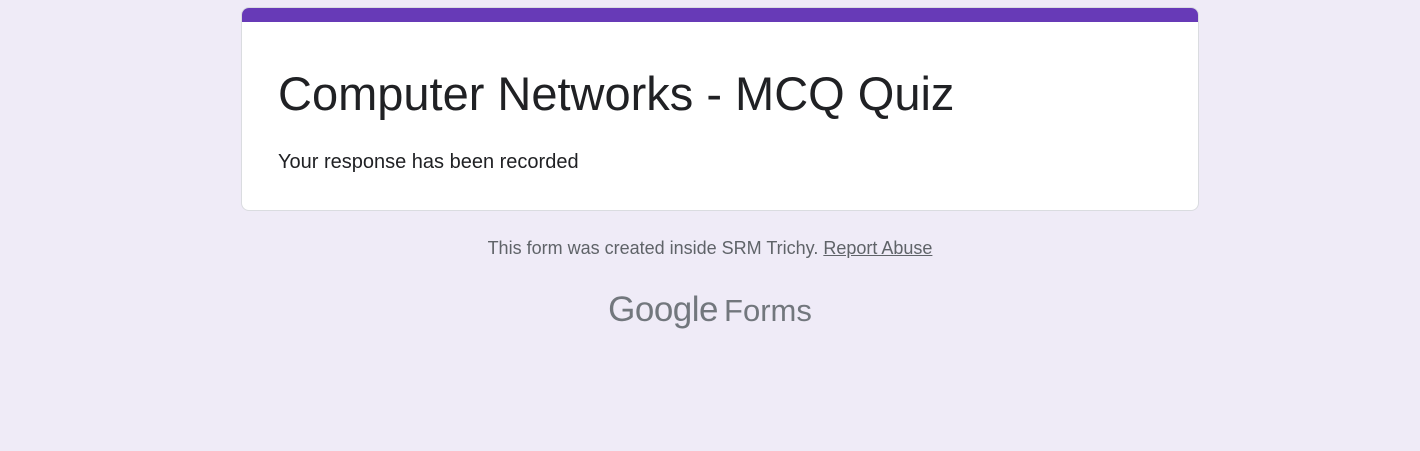 Image resolution: width=1420 pixels, height=451 pixels. Describe the element at coordinates (768, 310) in the screenshot. I see `forms-wordmark: Forms` at that location.